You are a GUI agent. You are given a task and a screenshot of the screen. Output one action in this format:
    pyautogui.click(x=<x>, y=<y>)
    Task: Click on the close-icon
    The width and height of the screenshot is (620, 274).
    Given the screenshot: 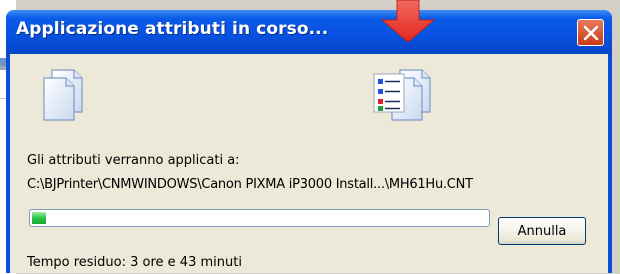 What is the action you would take?
    pyautogui.click(x=591, y=33)
    